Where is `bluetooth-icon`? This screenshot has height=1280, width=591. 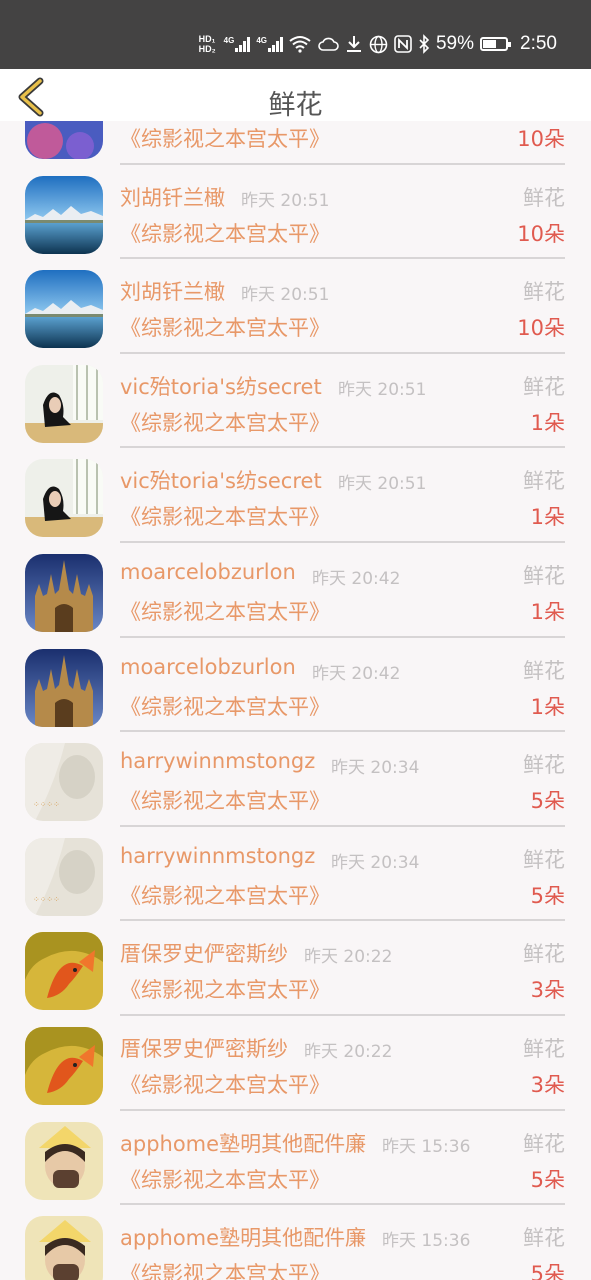 bluetooth-icon is located at coordinates (424, 44).